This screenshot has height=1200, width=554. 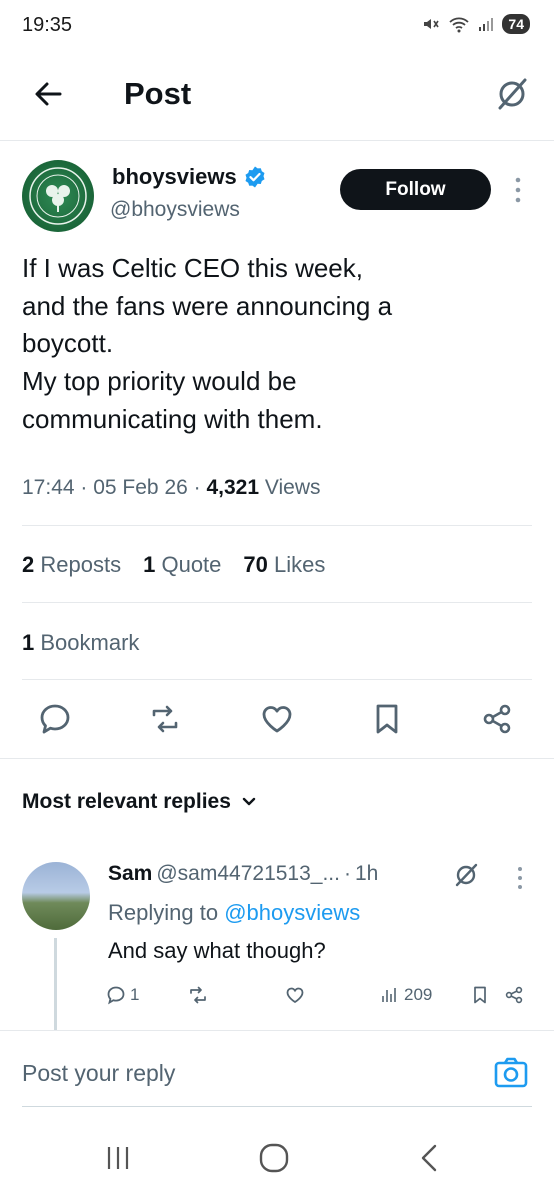 I want to click on views-count: 4,321, so click(x=233, y=487).